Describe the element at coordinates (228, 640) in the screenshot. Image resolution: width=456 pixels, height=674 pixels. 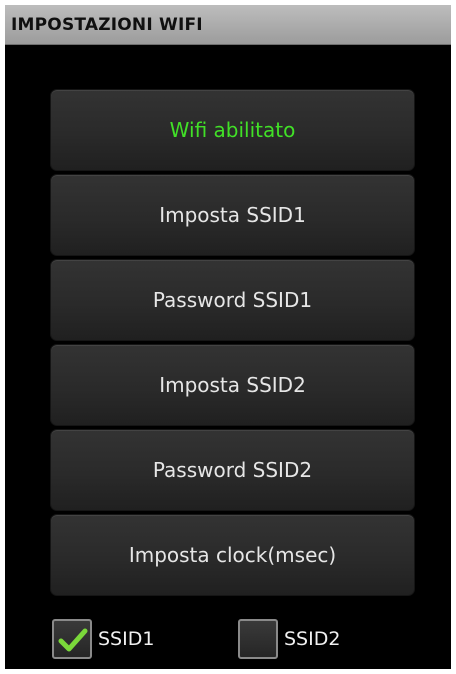
I see `ssid-checkbox-row: SSID1 SSID2` at that location.